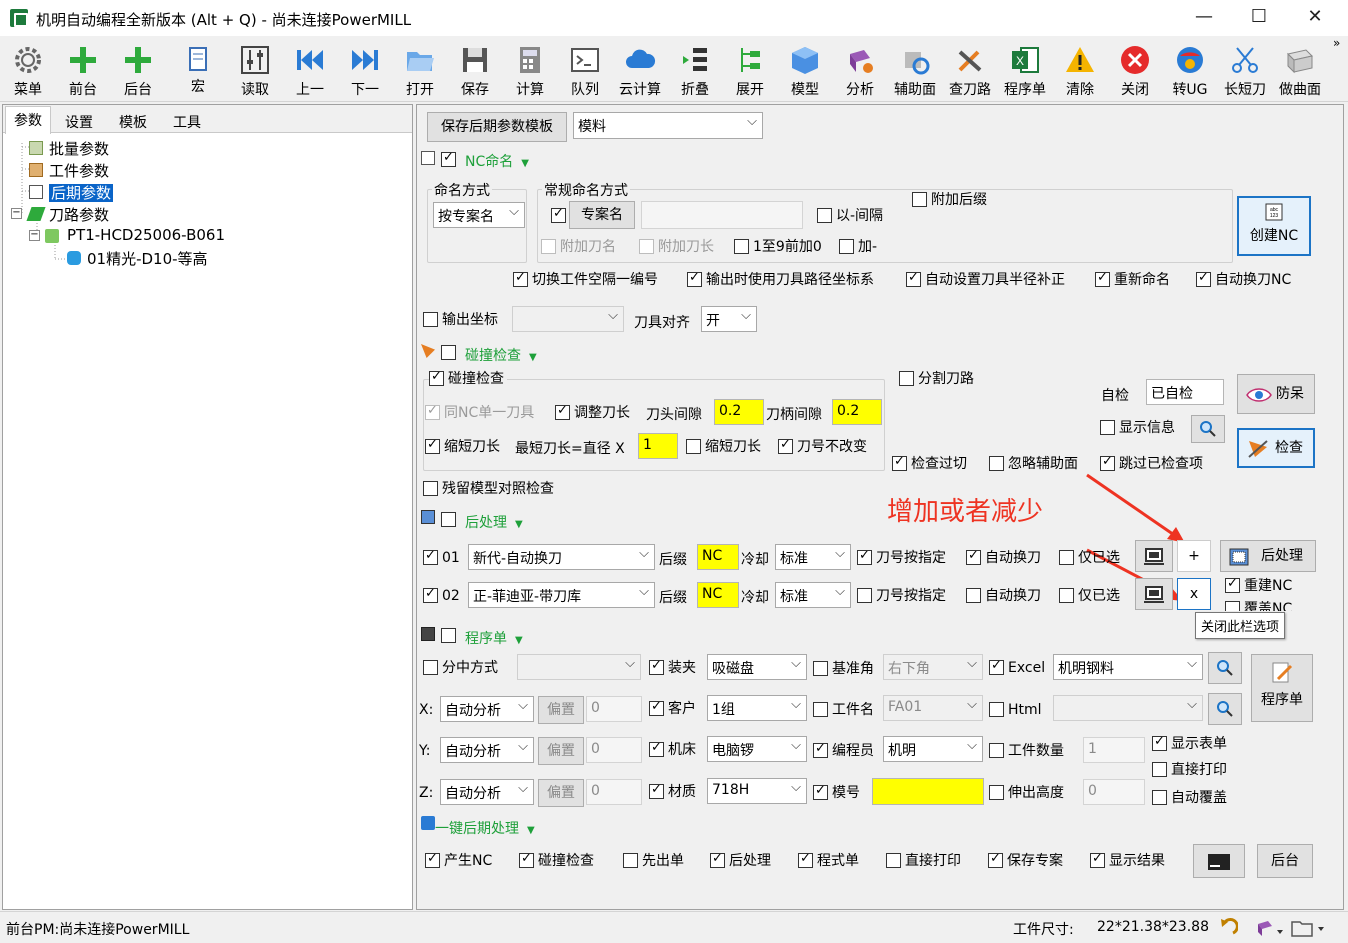 This screenshot has height=943, width=1348. Describe the element at coordinates (1189, 743) in the screenshot. I see `show-sheet-checkbox: 显示表单` at that location.